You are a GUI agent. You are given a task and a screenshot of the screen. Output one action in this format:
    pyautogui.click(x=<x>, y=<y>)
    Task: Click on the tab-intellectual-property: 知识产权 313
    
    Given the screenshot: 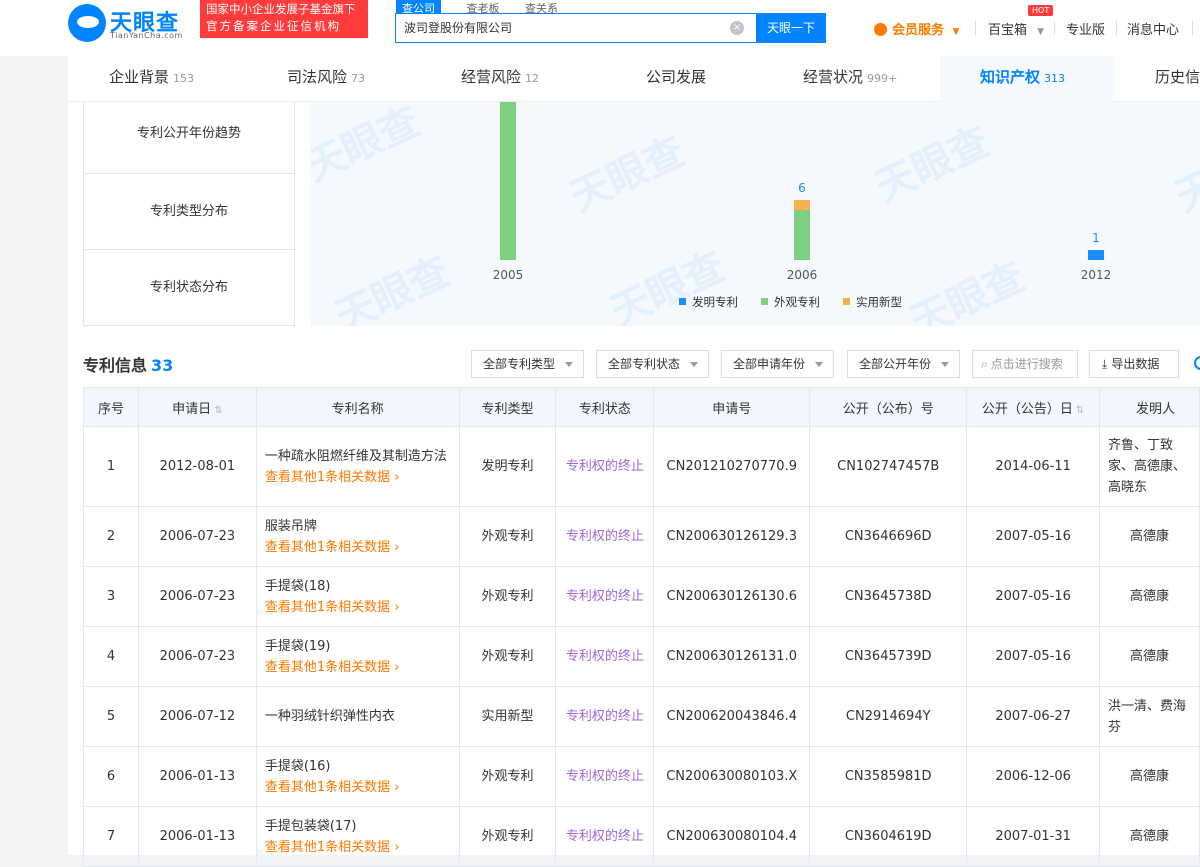 What is the action you would take?
    pyautogui.click(x=1022, y=79)
    